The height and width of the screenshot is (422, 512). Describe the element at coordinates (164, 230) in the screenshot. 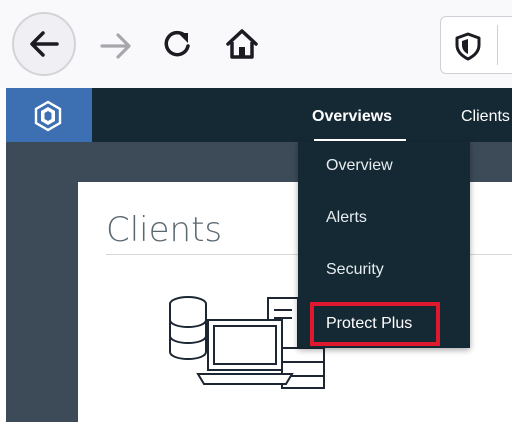

I see `page-title: Clients` at that location.